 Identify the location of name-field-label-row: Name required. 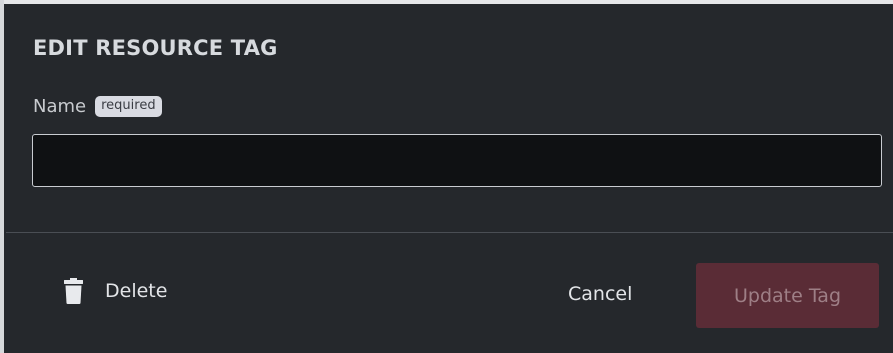
(97, 106).